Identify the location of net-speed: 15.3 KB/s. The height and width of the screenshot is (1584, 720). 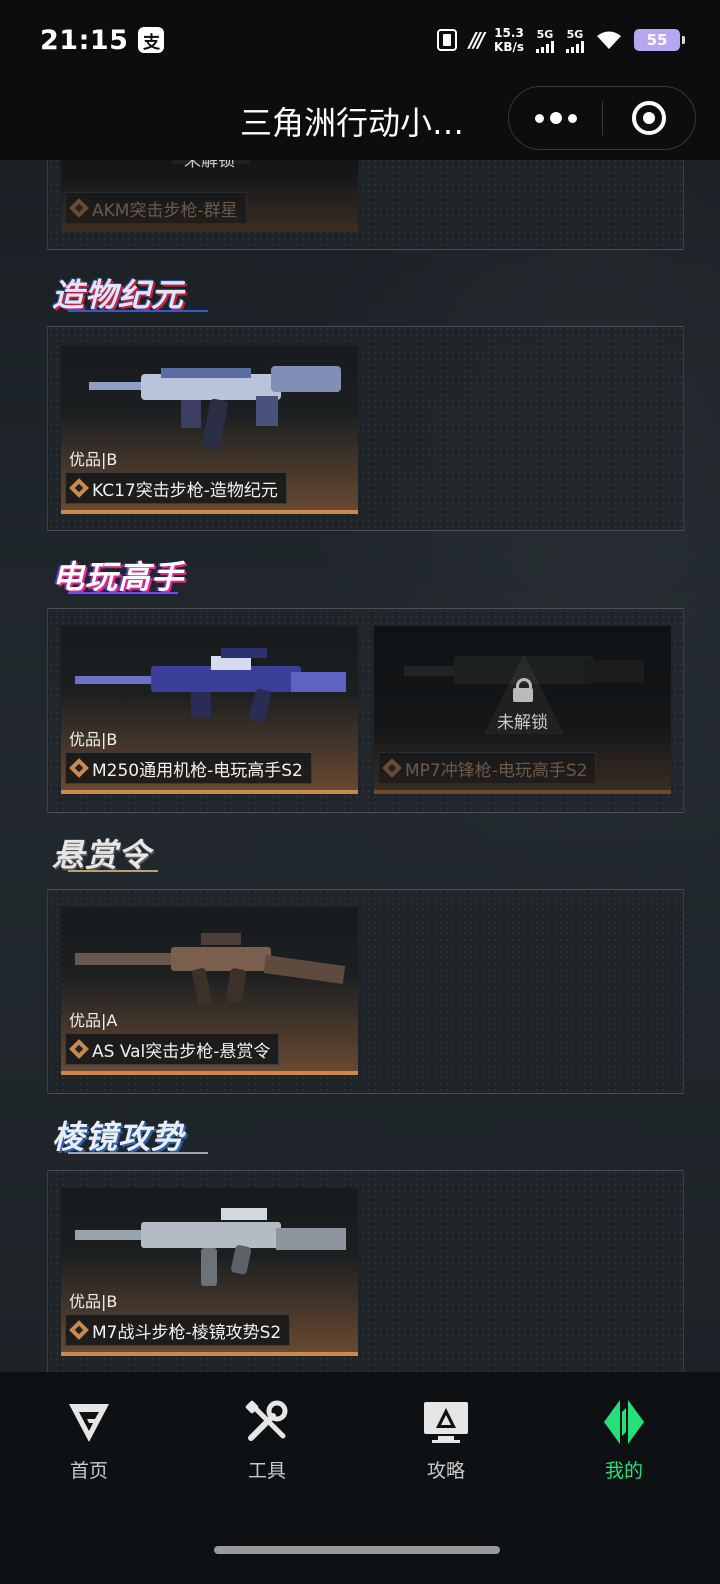
(509, 40).